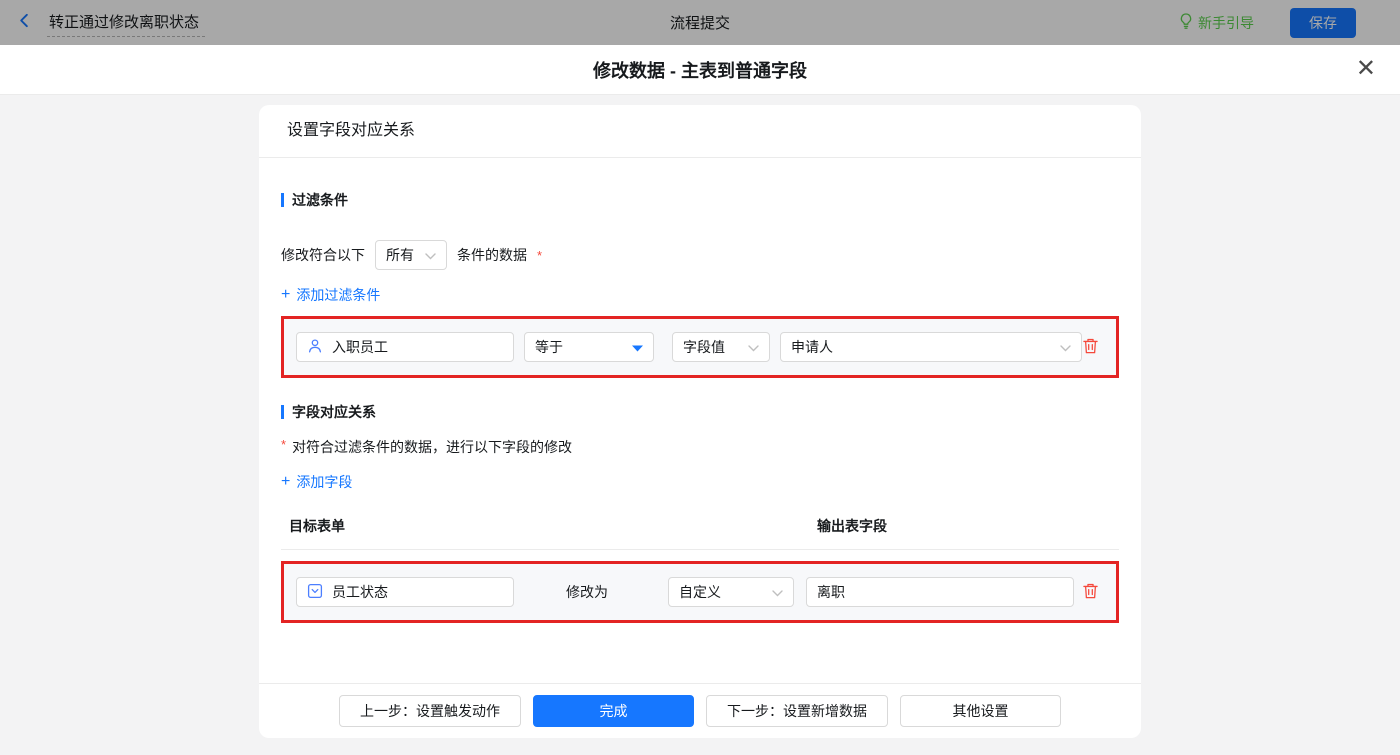 Image resolution: width=1400 pixels, height=755 pixels. What do you see at coordinates (427, 446) in the screenshot?
I see `mapping-description: * 对符合过滤条件的数据，进行以下字段的修改` at bounding box center [427, 446].